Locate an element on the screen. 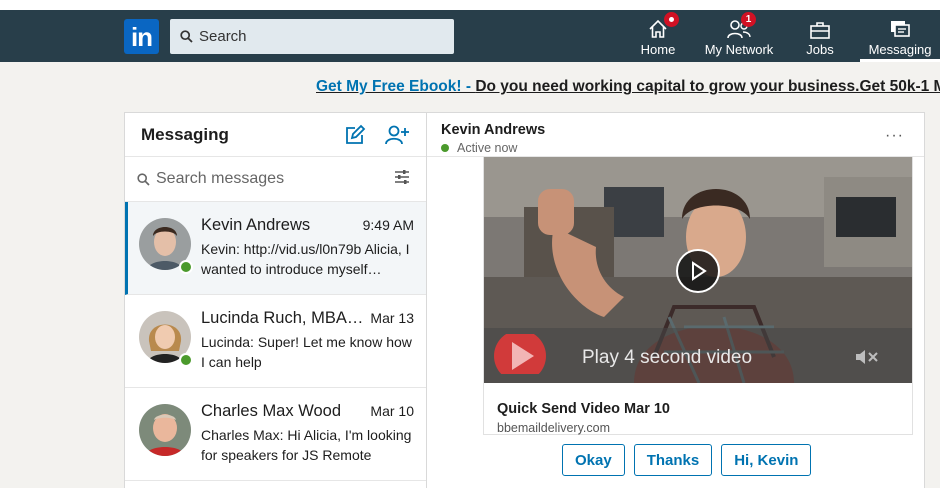 Image resolution: width=940 pixels, height=488 pixels. chat-status-text: Active now is located at coordinates (487, 148).